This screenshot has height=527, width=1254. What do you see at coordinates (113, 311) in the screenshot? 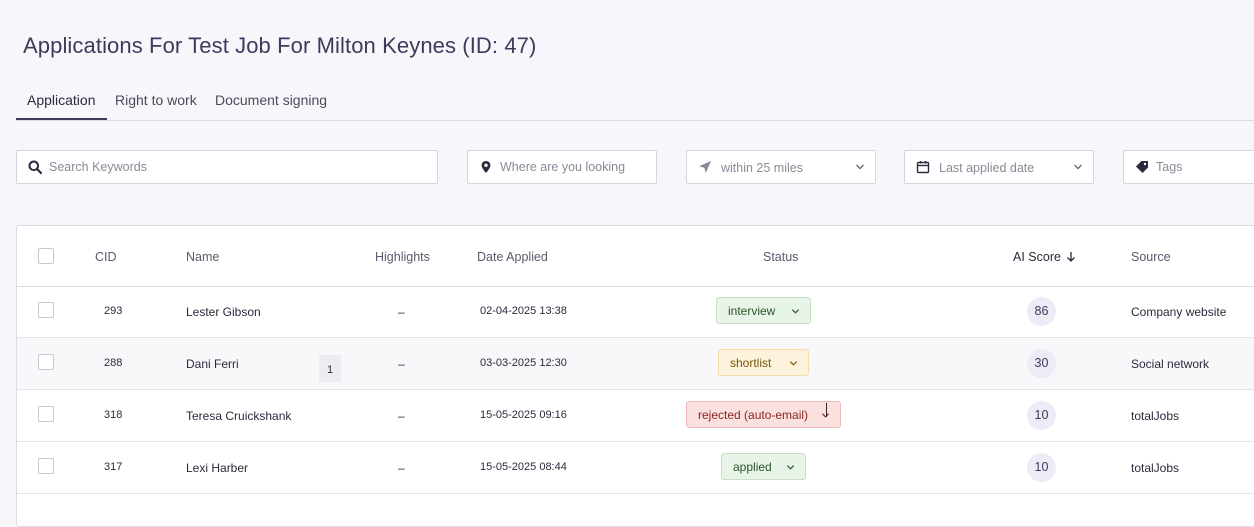
I see `cid-cell: 293` at bounding box center [113, 311].